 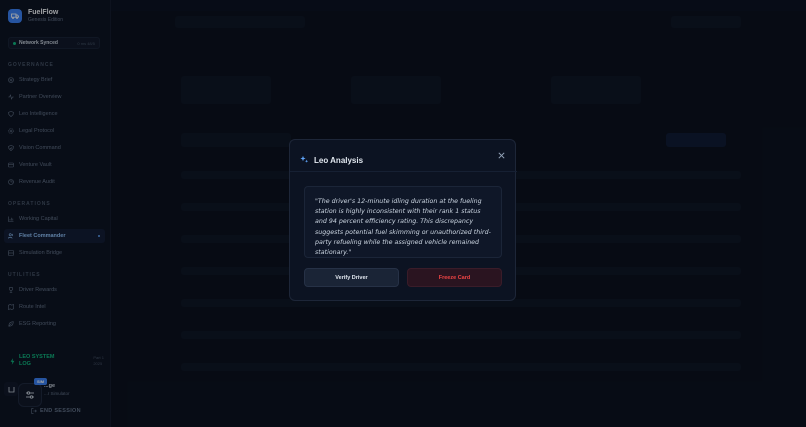 I want to click on modal-title: Leo Analysis, so click(x=339, y=160).